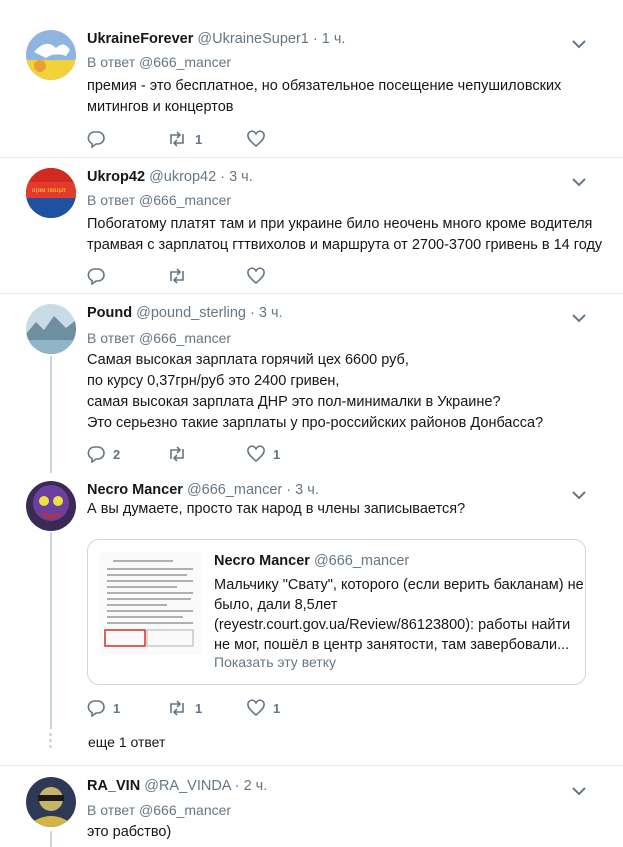  What do you see at coordinates (277, 454) in the screenshot?
I see `like-count: 1` at bounding box center [277, 454].